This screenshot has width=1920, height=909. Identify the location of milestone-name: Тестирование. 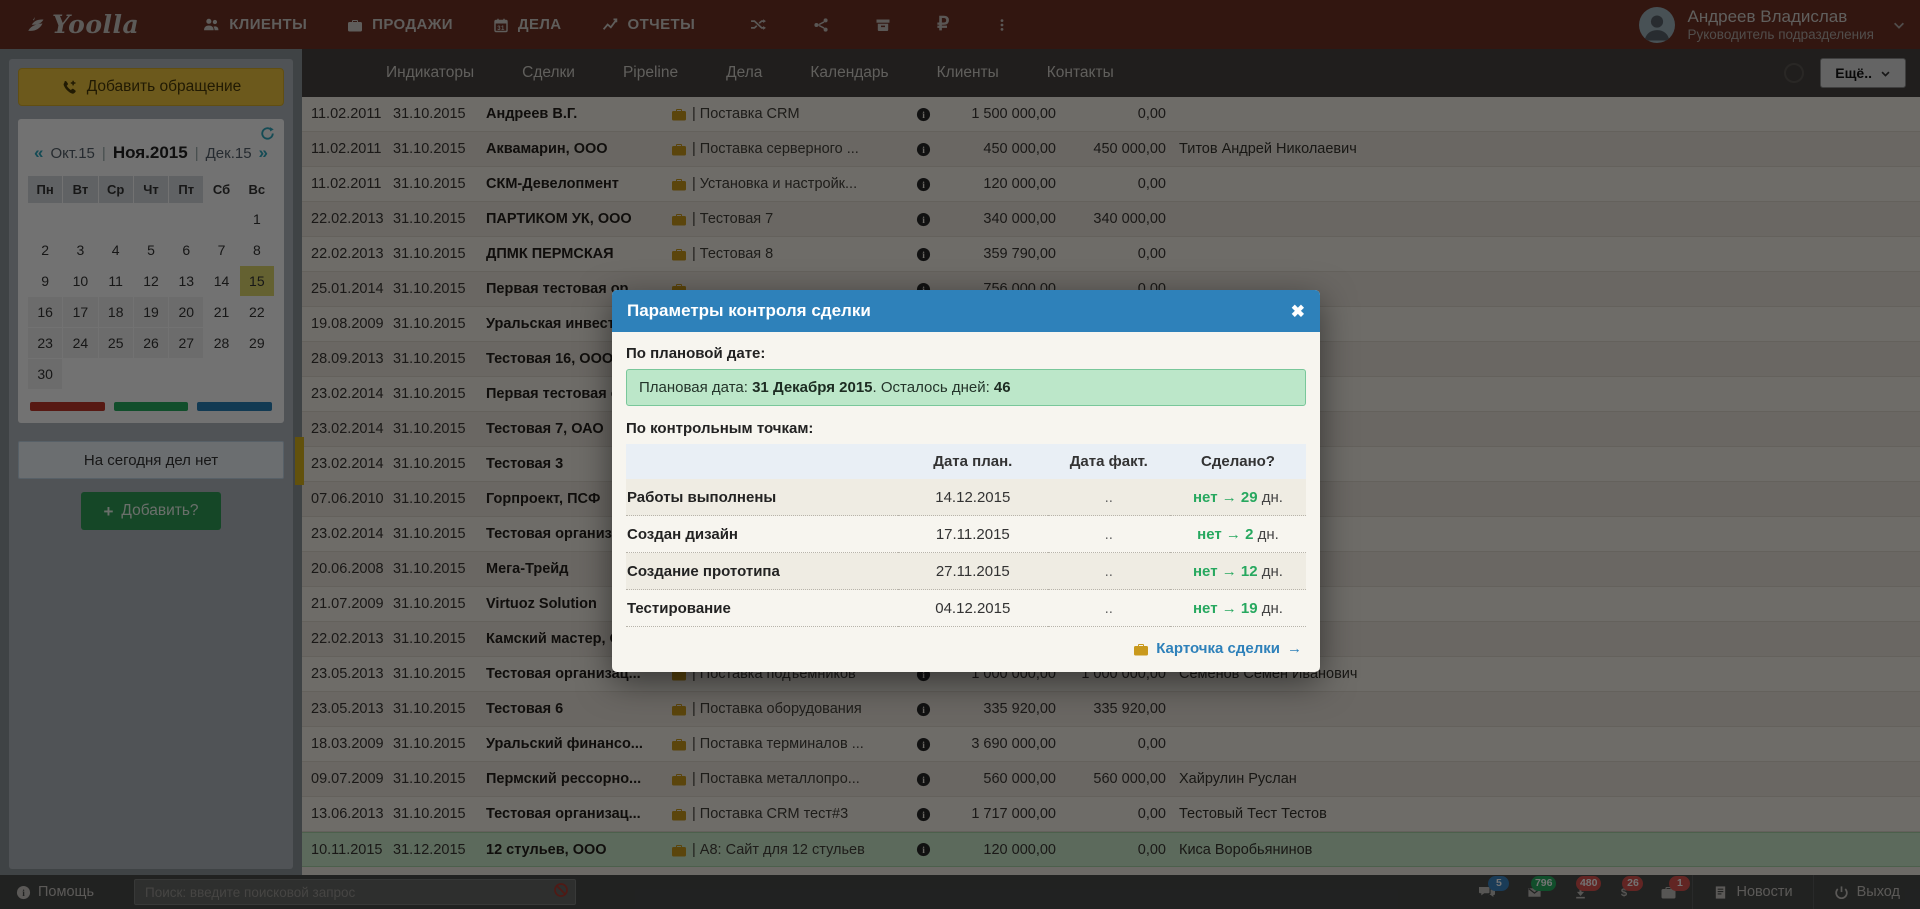
(762, 608).